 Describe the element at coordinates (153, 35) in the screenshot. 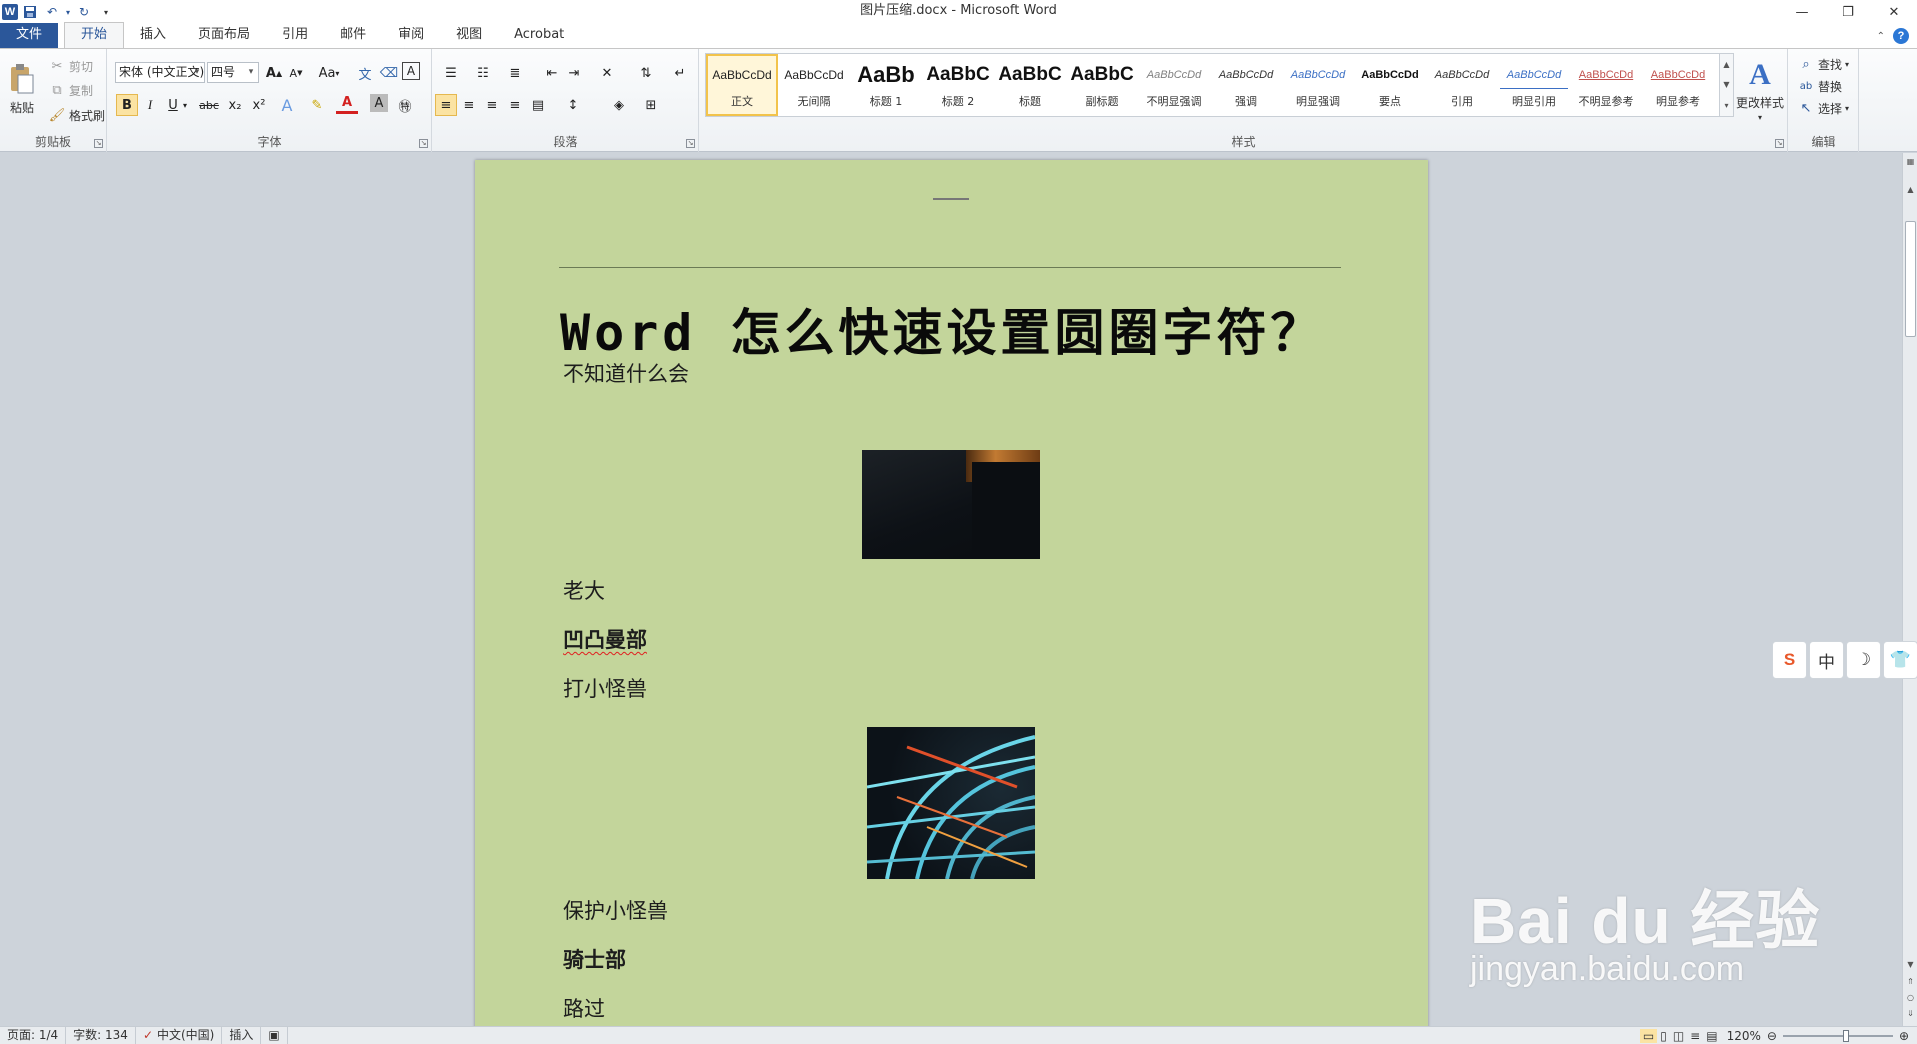

I see `tab-insert: 插入` at that location.